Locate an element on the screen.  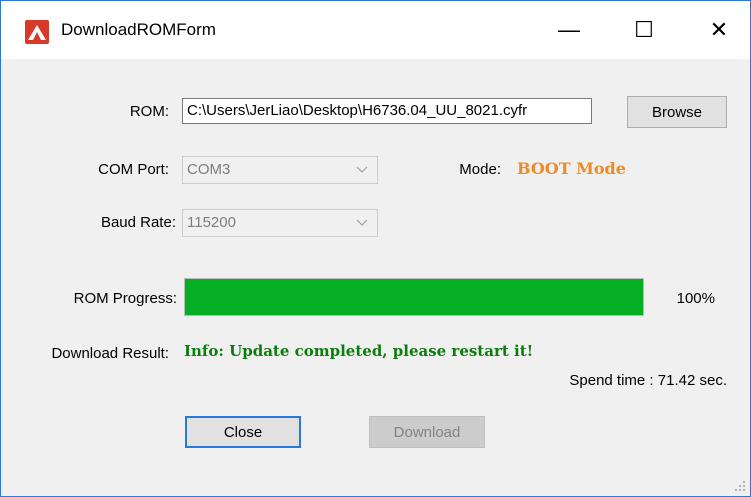
app-icon is located at coordinates (37, 32).